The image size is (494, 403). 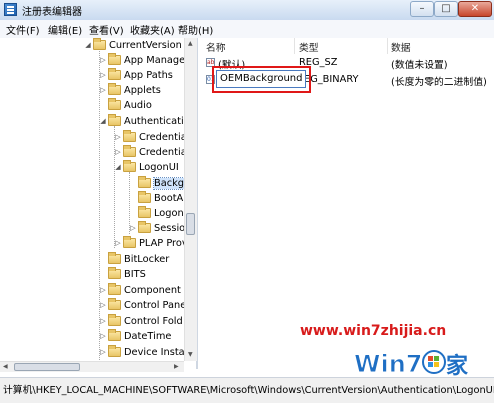 I want to click on scroll-left-icon: ◀, so click(x=5, y=366).